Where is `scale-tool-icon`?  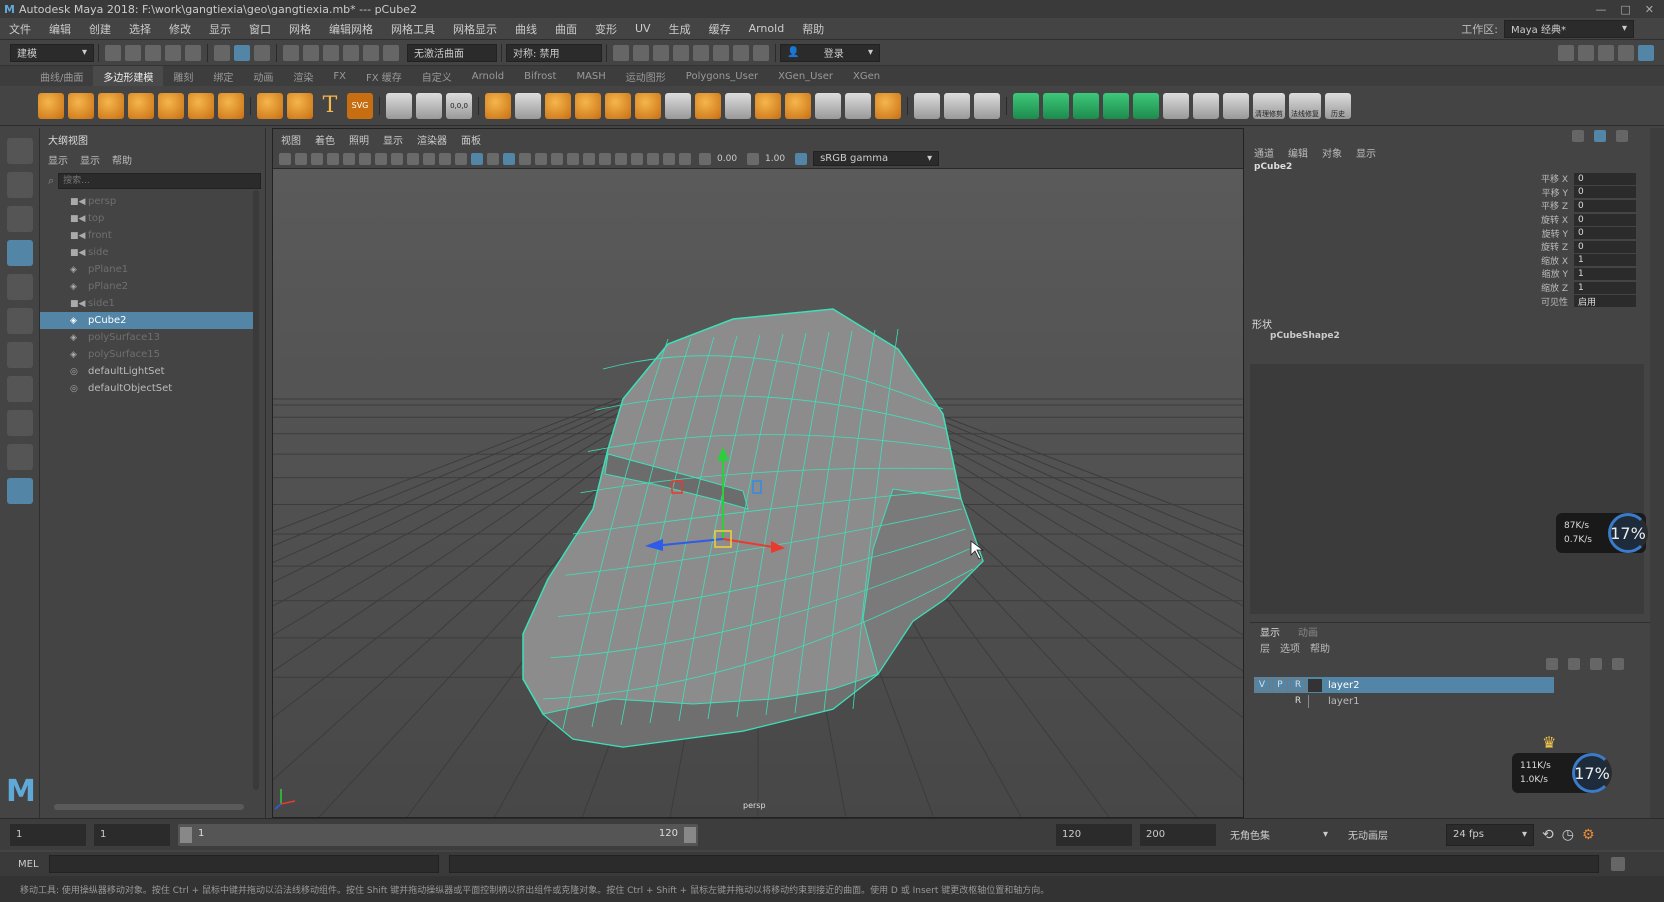 scale-tool-icon is located at coordinates (20, 321).